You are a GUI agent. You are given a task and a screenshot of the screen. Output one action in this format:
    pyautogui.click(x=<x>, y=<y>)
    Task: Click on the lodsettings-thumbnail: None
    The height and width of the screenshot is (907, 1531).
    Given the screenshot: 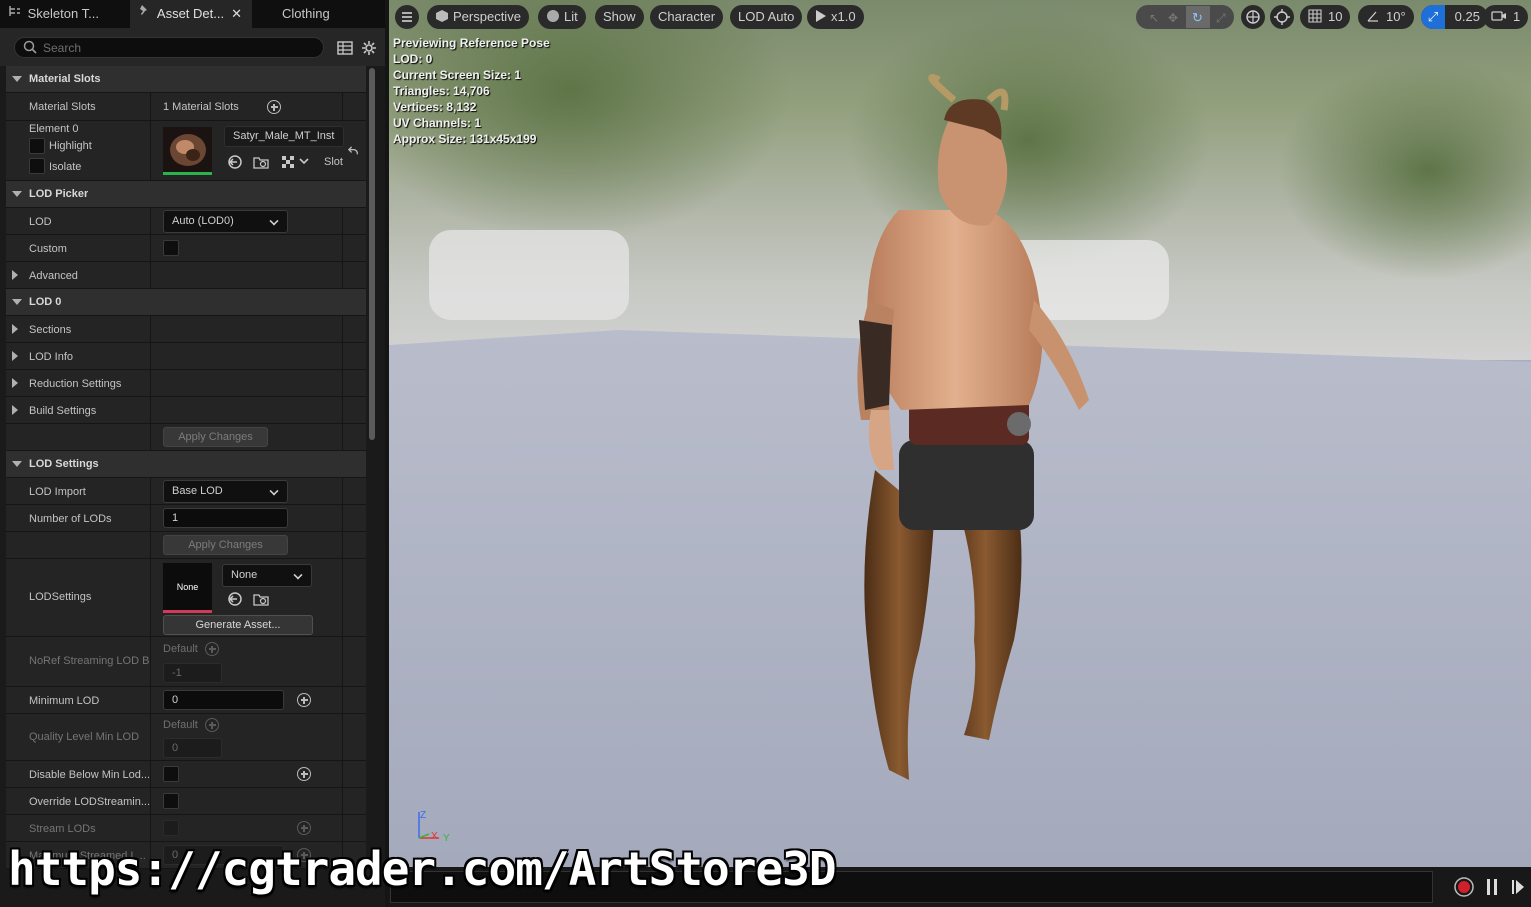 What is the action you would take?
    pyautogui.click(x=187, y=588)
    